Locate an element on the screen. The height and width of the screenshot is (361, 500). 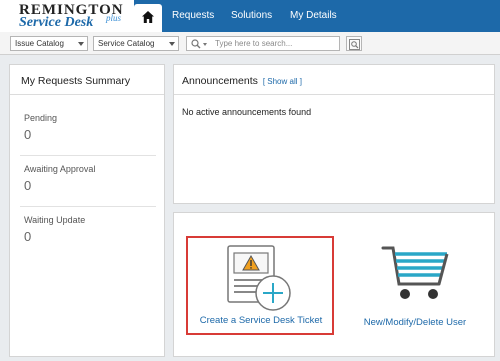
advanced-search-button is located at coordinates (354, 43).